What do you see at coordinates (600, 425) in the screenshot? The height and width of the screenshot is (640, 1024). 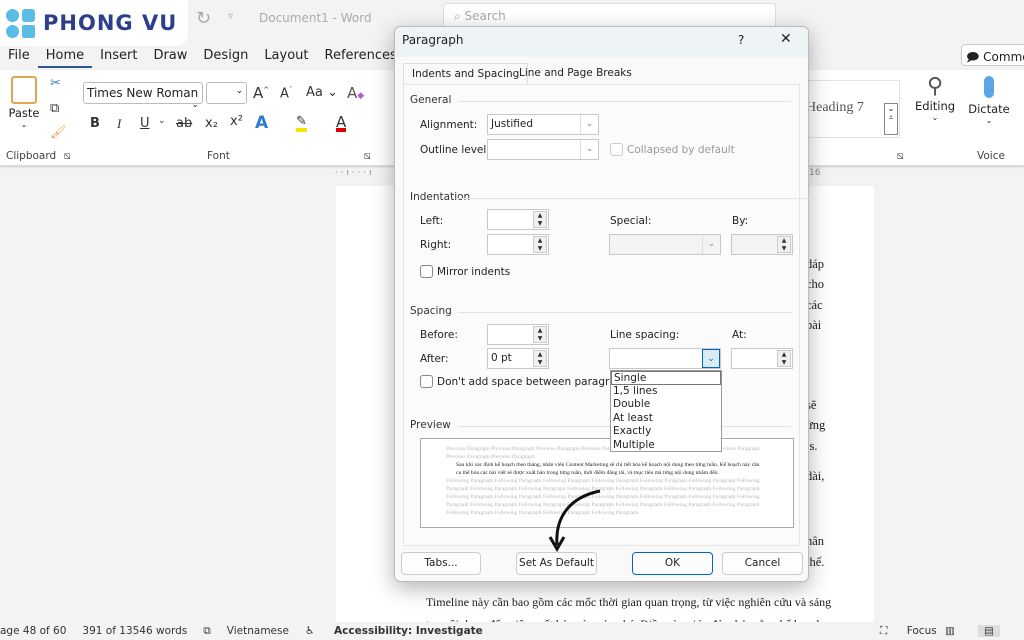 I see `preview-heading: Preview` at bounding box center [600, 425].